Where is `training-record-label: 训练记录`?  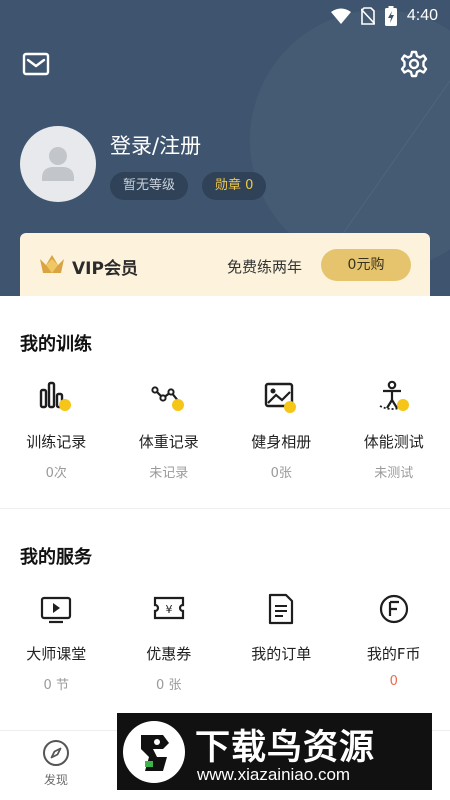
training-record-label: 训练记录 is located at coordinates (56, 442).